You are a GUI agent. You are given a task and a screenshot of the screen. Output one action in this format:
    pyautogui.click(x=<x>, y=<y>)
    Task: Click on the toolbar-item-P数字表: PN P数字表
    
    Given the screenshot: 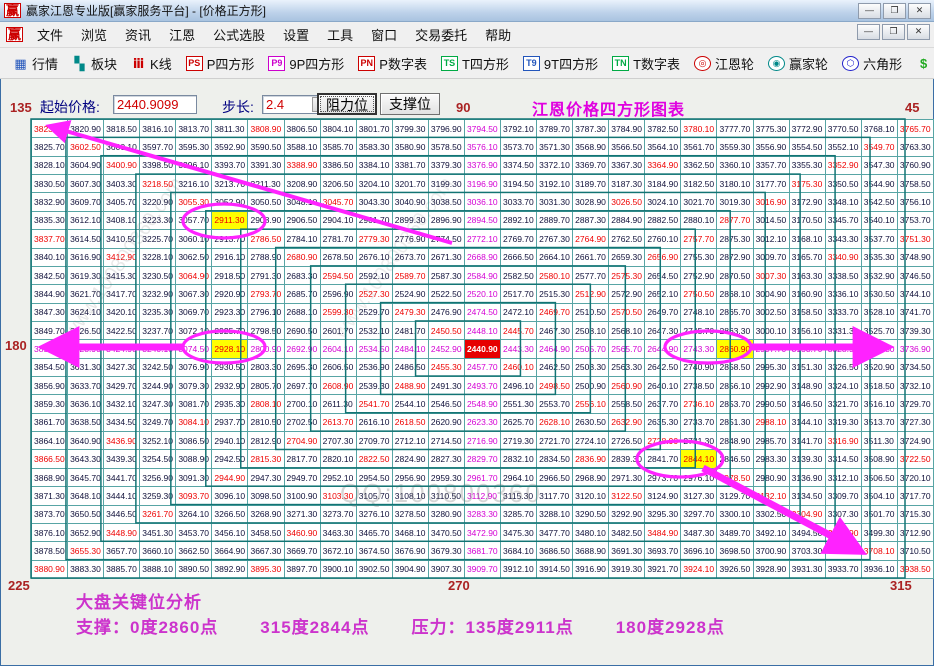 What is the action you would take?
    pyautogui.click(x=392, y=63)
    